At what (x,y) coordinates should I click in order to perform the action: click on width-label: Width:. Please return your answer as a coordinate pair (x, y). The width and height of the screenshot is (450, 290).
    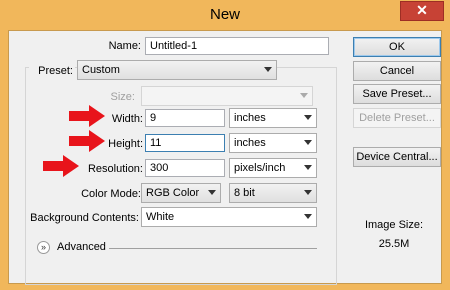
    Looking at the image, I should click on (127, 119).